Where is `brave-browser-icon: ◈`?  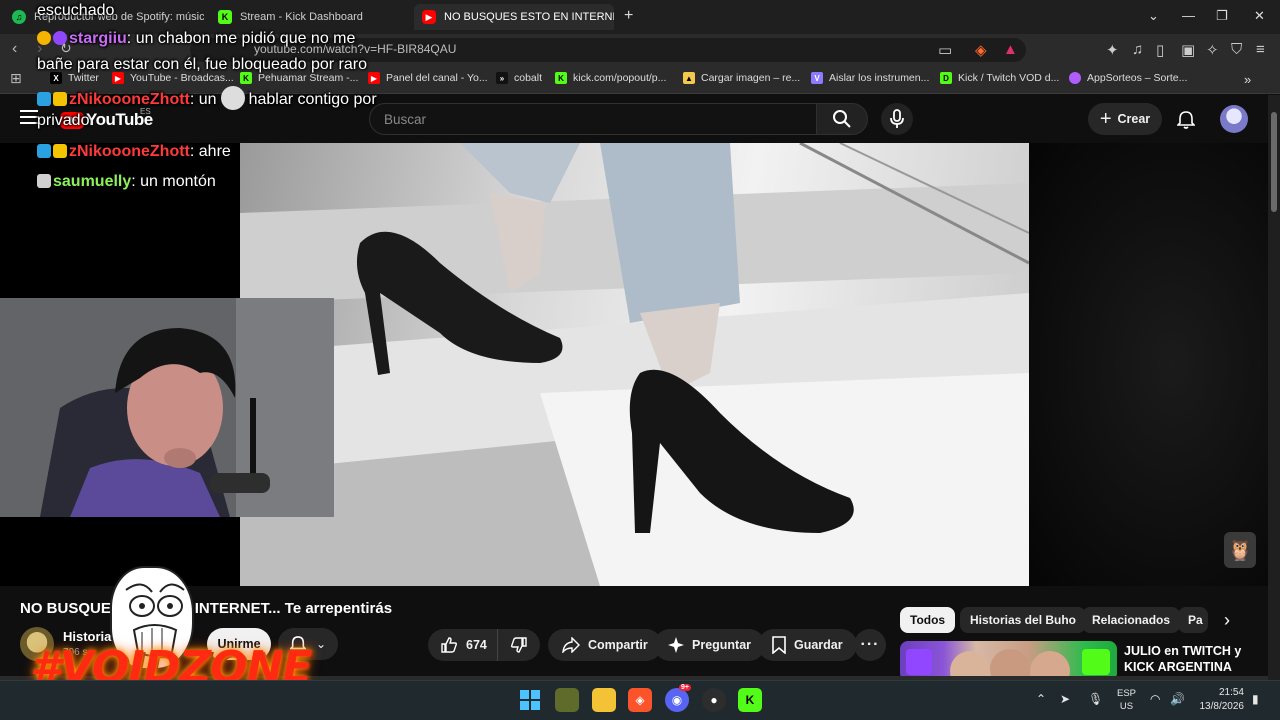
brave-browser-icon: ◈ is located at coordinates (640, 700).